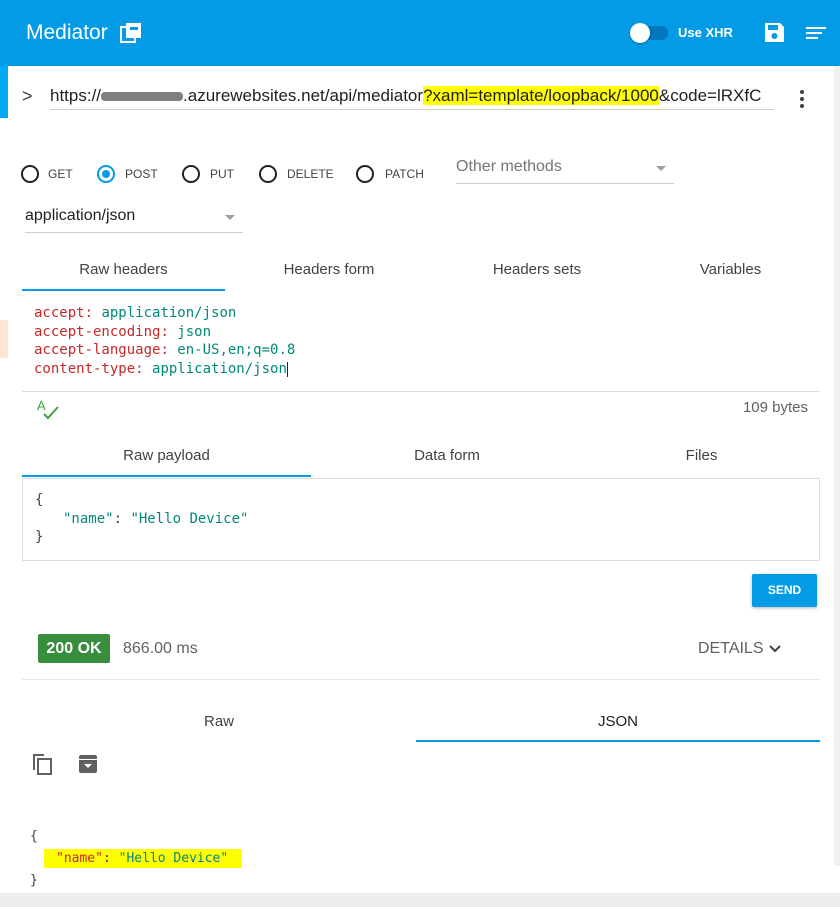 This screenshot has height=907, width=840. Describe the element at coordinates (784, 590) in the screenshot. I see `send-button: SEND` at that location.